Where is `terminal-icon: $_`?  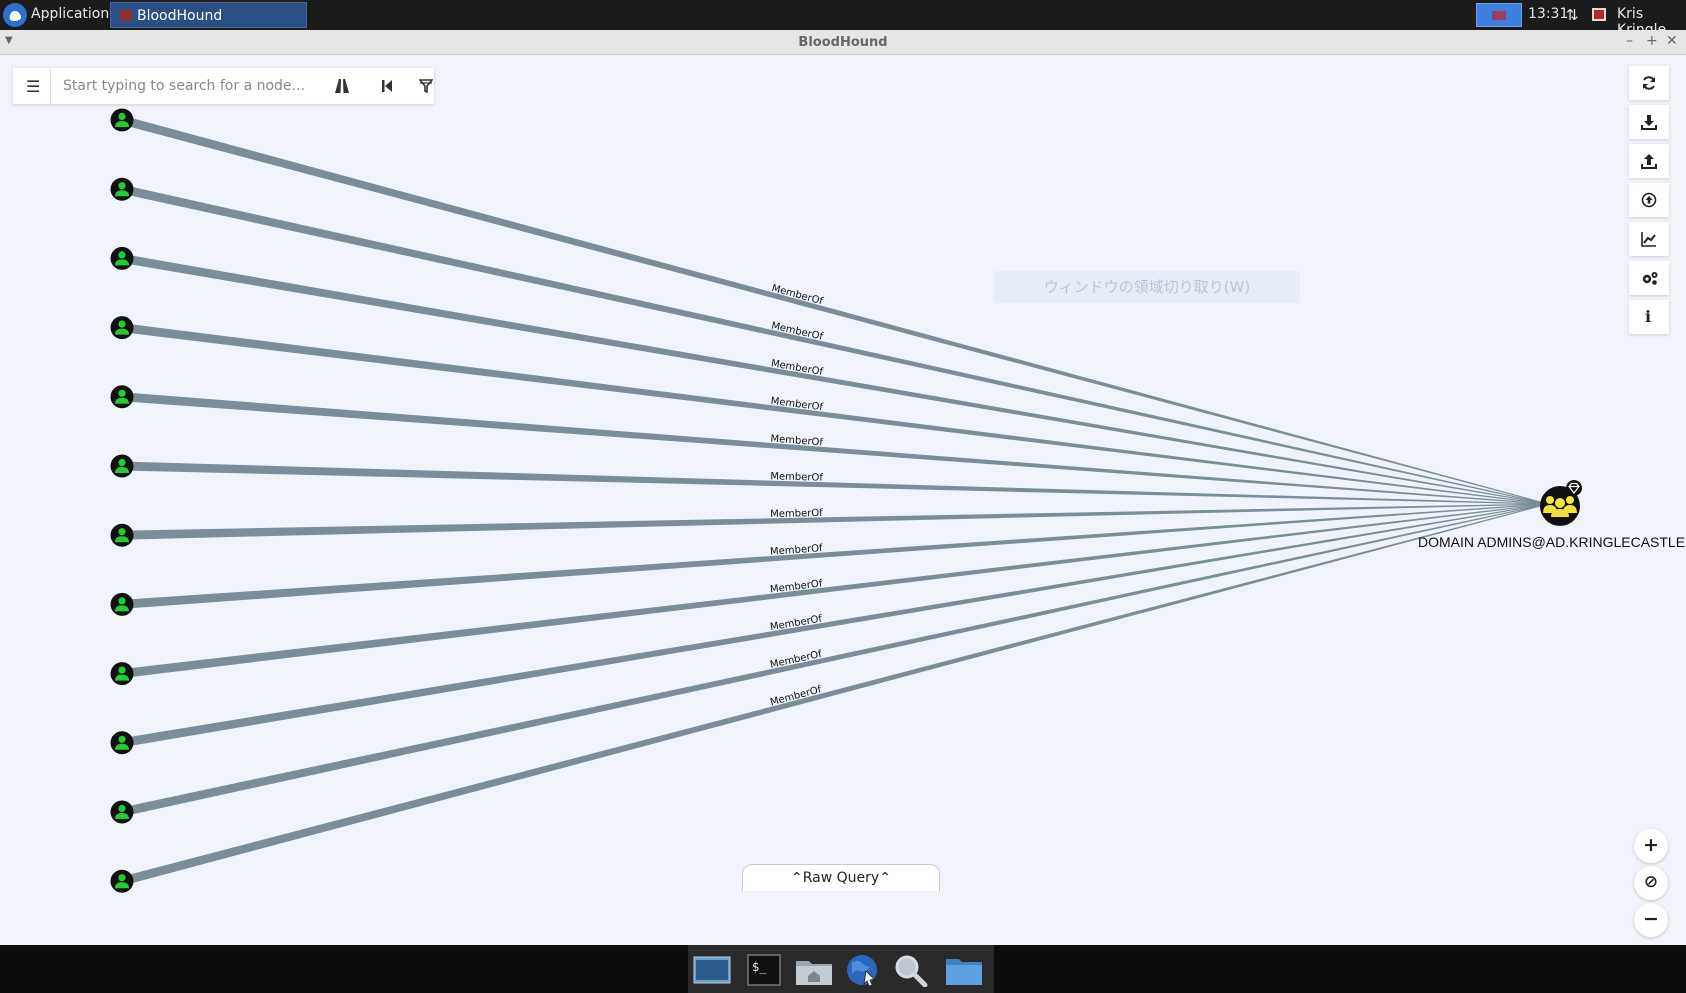
terminal-icon: $_ is located at coordinates (764, 970).